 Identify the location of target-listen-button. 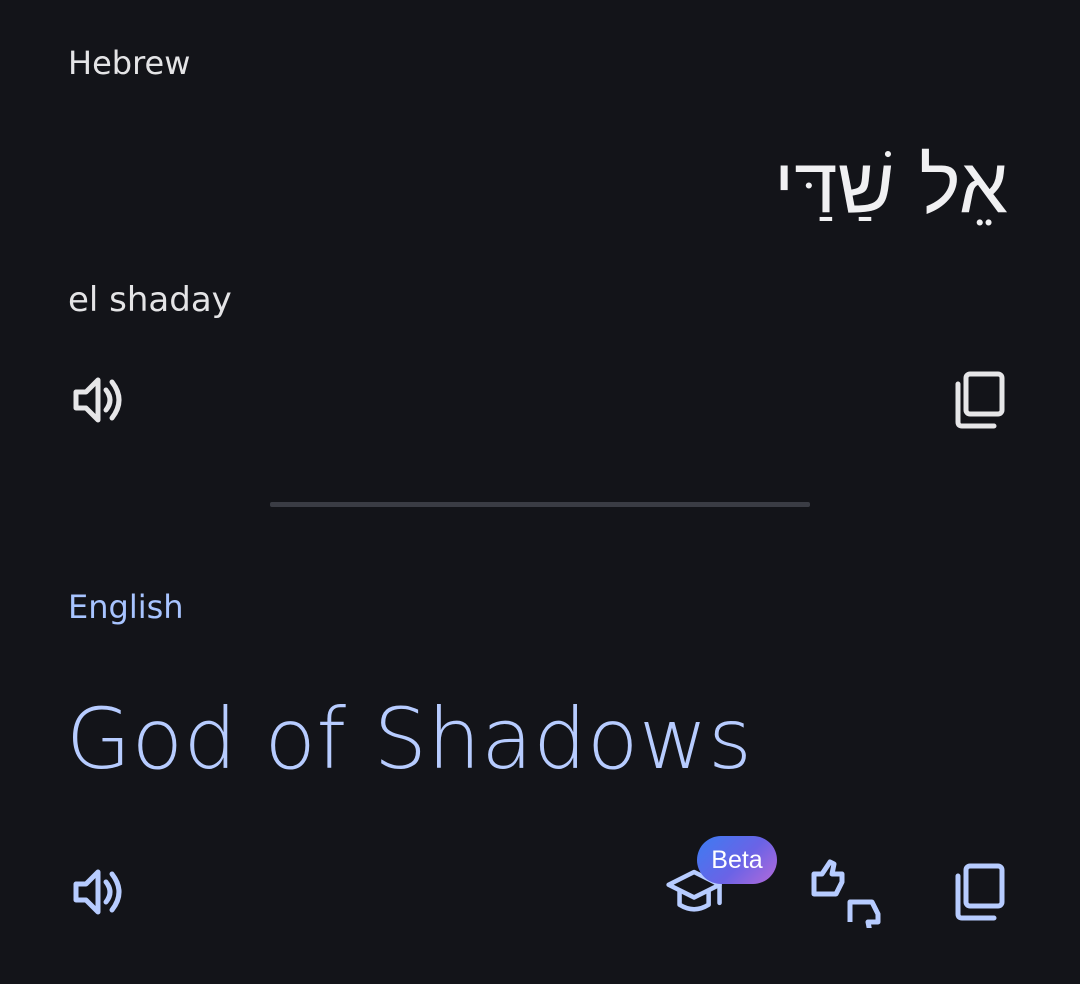
(98, 892).